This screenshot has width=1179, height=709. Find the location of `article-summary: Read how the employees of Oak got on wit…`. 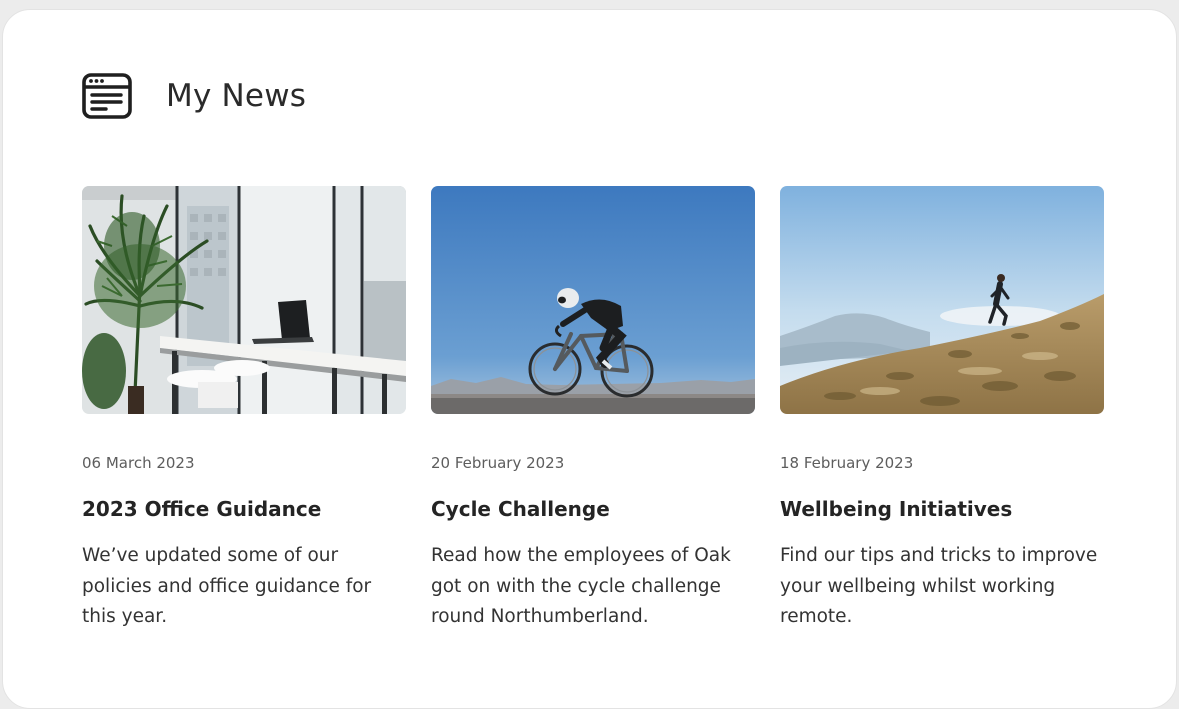

article-summary: Read how the employees of Oak got on wit… is located at coordinates (581, 586).